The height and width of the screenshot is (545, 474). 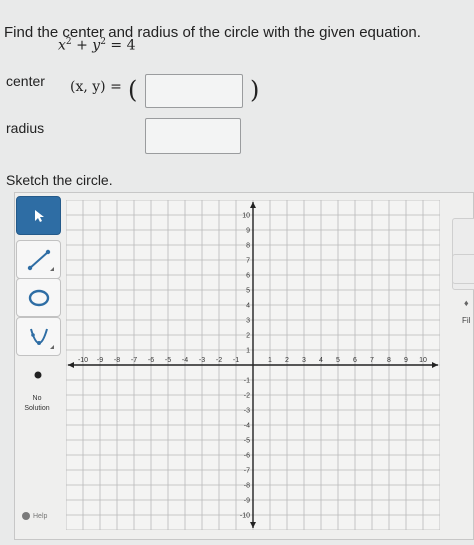 What do you see at coordinates (37, 398) in the screenshot?
I see `no-solution-line1: No` at bounding box center [37, 398].